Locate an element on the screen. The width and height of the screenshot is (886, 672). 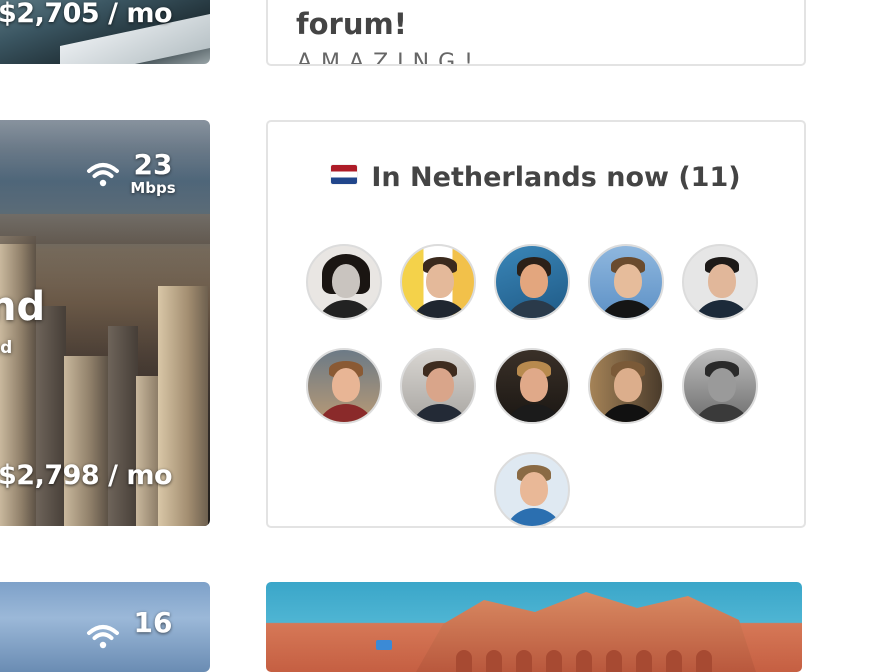
internet-speed-value: 16 is located at coordinates (153, 622).